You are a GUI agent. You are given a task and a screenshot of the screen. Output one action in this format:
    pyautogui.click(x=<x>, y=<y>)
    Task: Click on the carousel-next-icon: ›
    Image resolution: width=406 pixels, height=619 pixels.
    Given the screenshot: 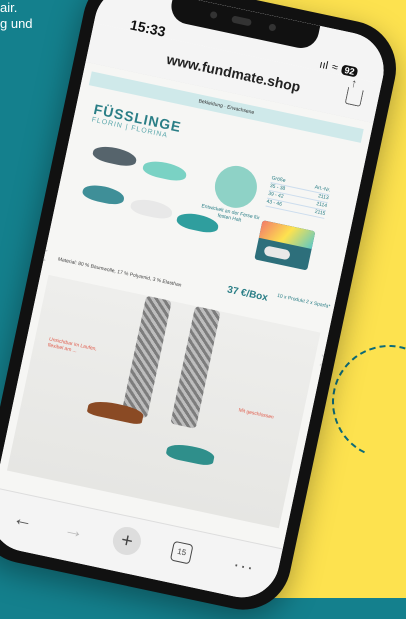 What is the action you would take?
    pyautogui.click(x=325, y=358)
    